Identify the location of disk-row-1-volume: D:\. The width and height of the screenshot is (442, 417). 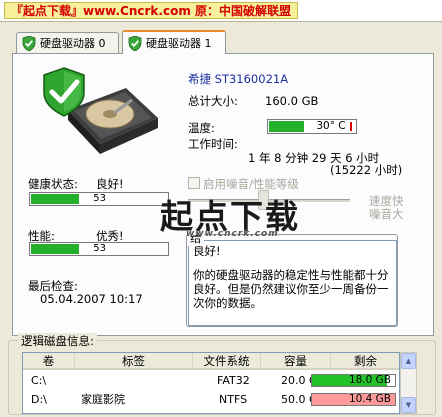
(39, 399).